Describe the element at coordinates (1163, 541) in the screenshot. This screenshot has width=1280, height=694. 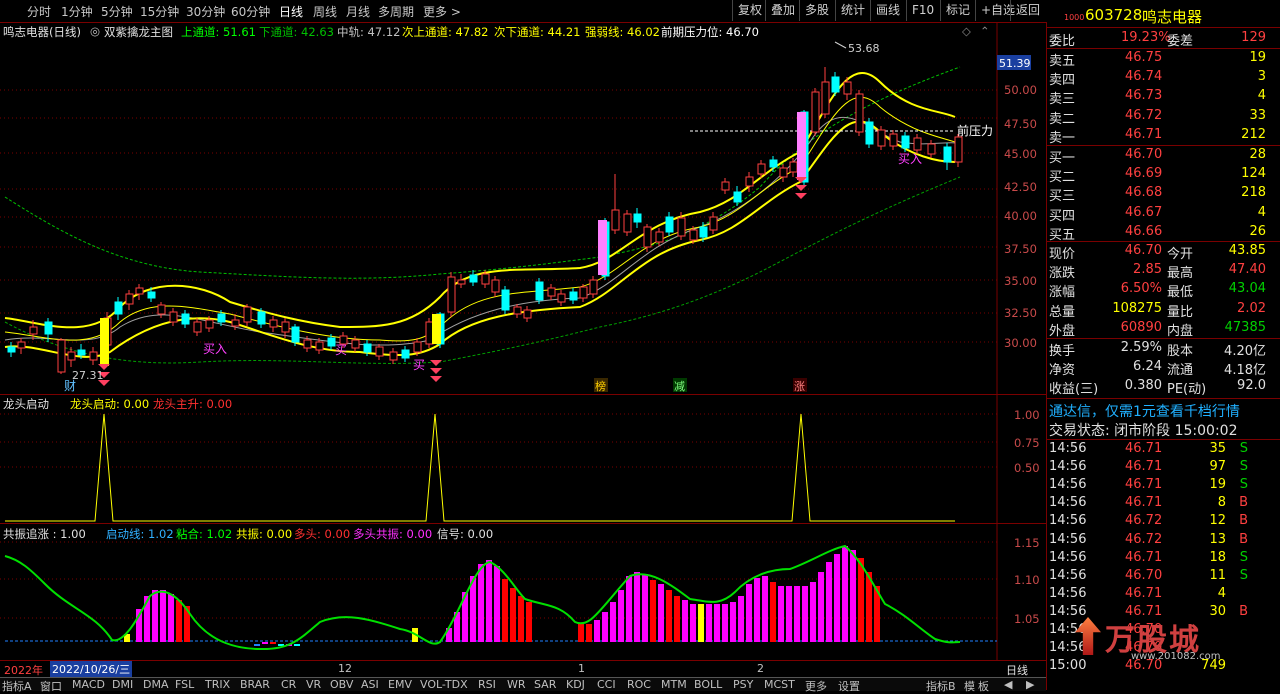
I see `tick-row: 14:56 46.72 13 B` at that location.